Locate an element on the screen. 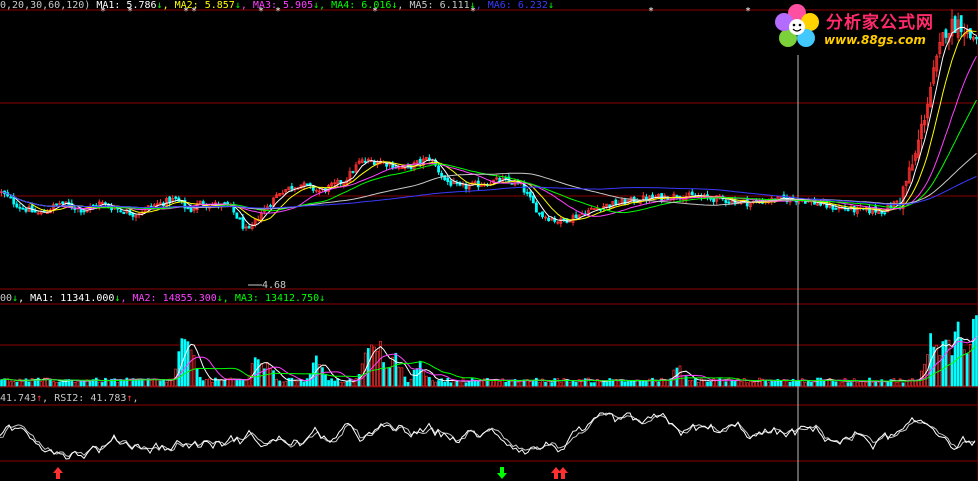 The height and width of the screenshot is (481, 978). volume-legend-part: , MA2: 14855.300 is located at coordinates (168, 298).